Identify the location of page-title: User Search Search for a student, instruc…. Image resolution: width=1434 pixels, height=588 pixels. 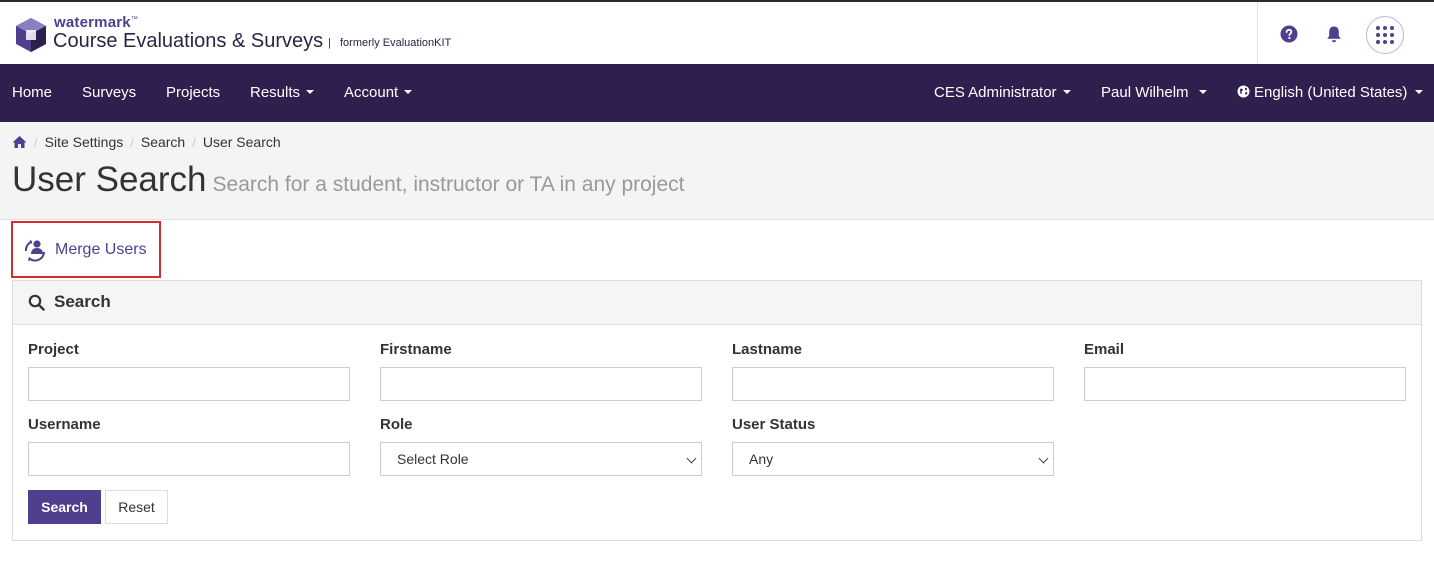
(348, 180).